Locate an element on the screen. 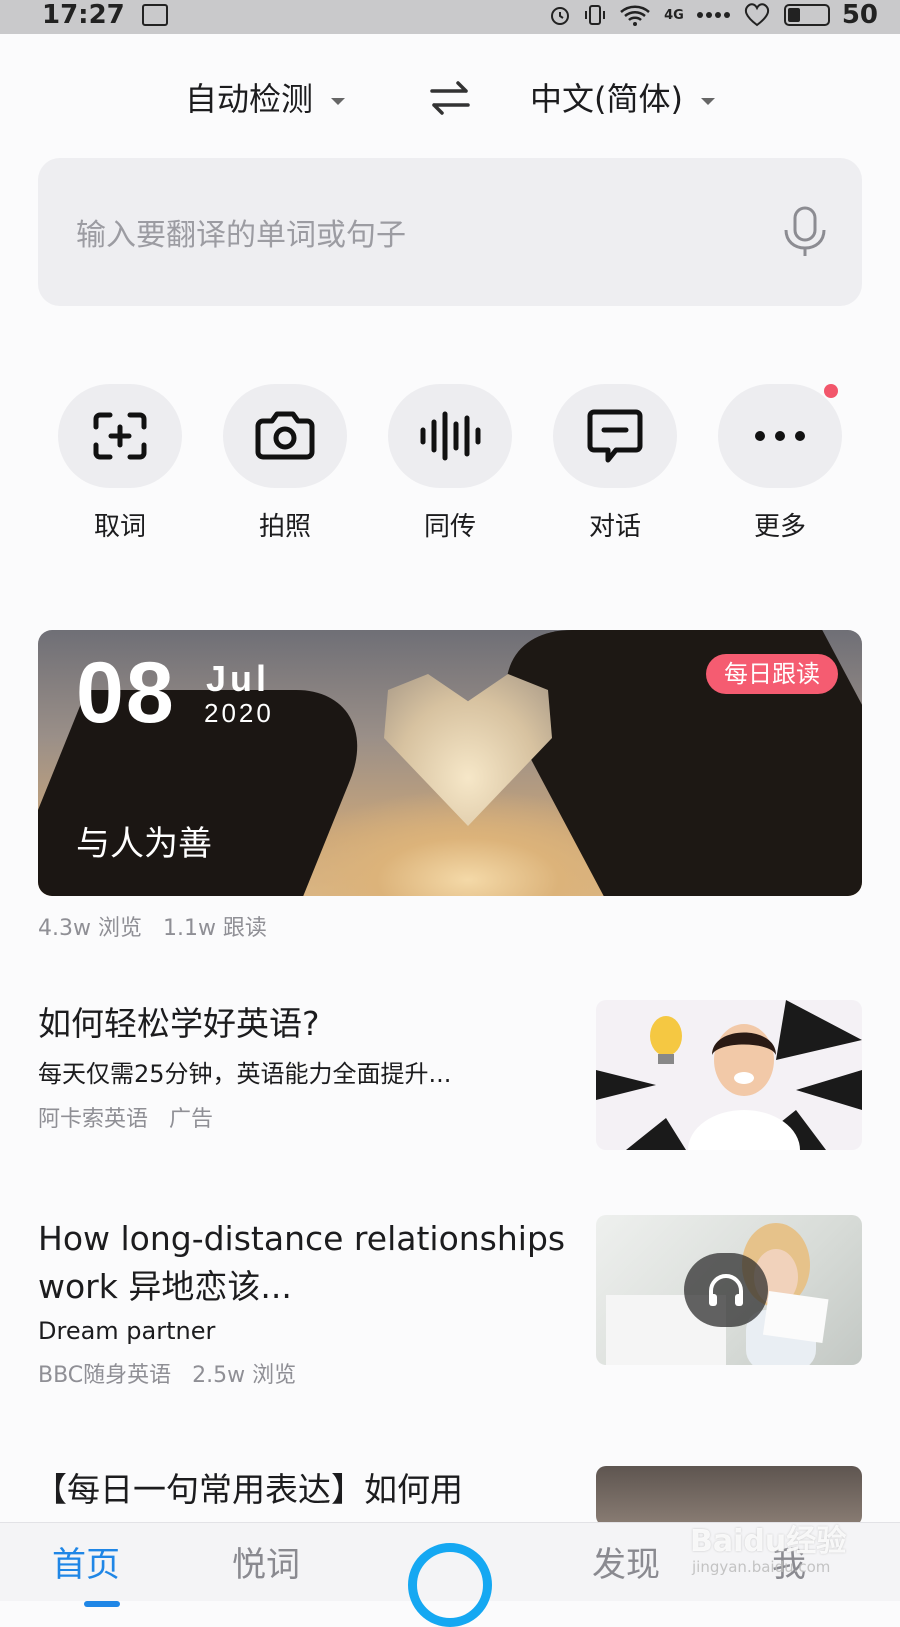 The height and width of the screenshot is (1627, 900). tool-simultaneous: 同传 is located at coordinates (450, 463).